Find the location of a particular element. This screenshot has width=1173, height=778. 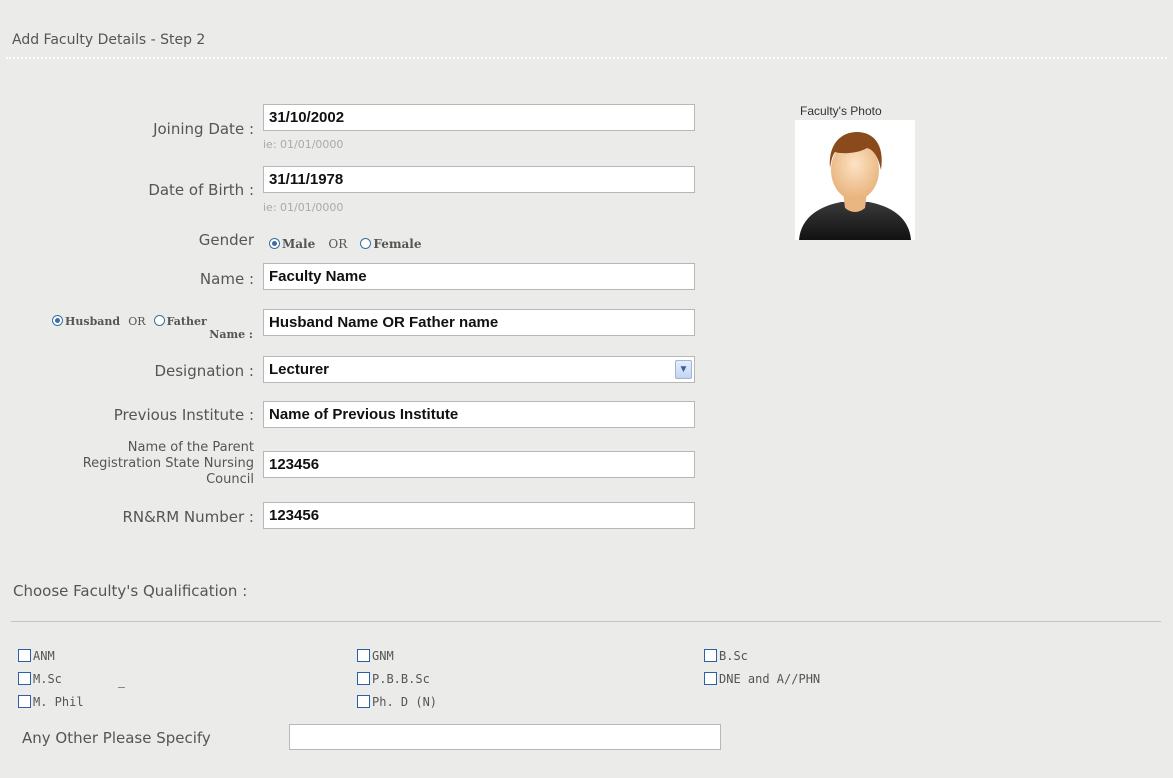

gender-label: Gender is located at coordinates (226, 240).